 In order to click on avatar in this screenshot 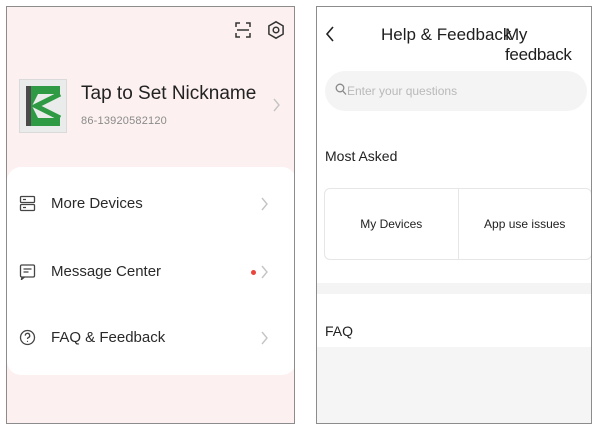, I will do `click(43, 106)`.